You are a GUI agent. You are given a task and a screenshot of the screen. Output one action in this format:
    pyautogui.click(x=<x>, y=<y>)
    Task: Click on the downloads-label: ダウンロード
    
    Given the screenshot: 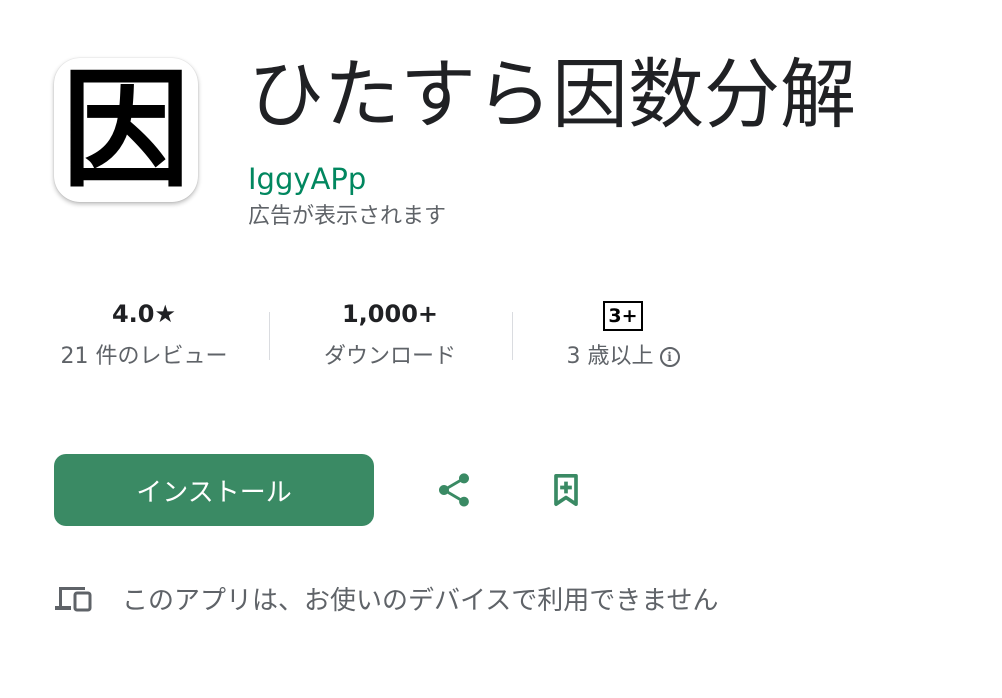 What is the action you would take?
    pyautogui.click(x=389, y=356)
    